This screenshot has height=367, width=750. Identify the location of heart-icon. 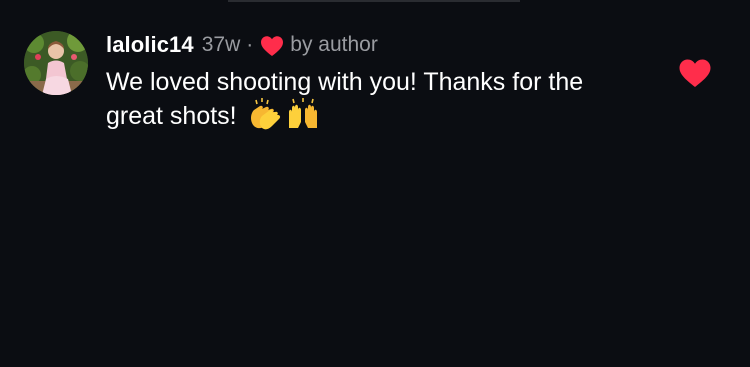
(695, 73).